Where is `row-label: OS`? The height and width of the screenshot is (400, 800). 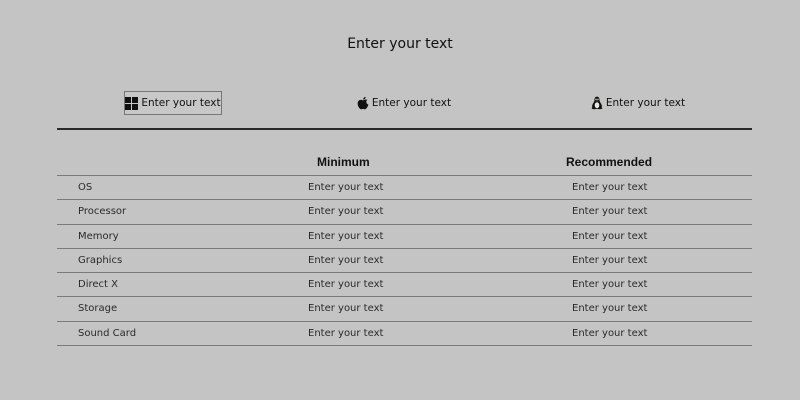
row-label: OS is located at coordinates (85, 187).